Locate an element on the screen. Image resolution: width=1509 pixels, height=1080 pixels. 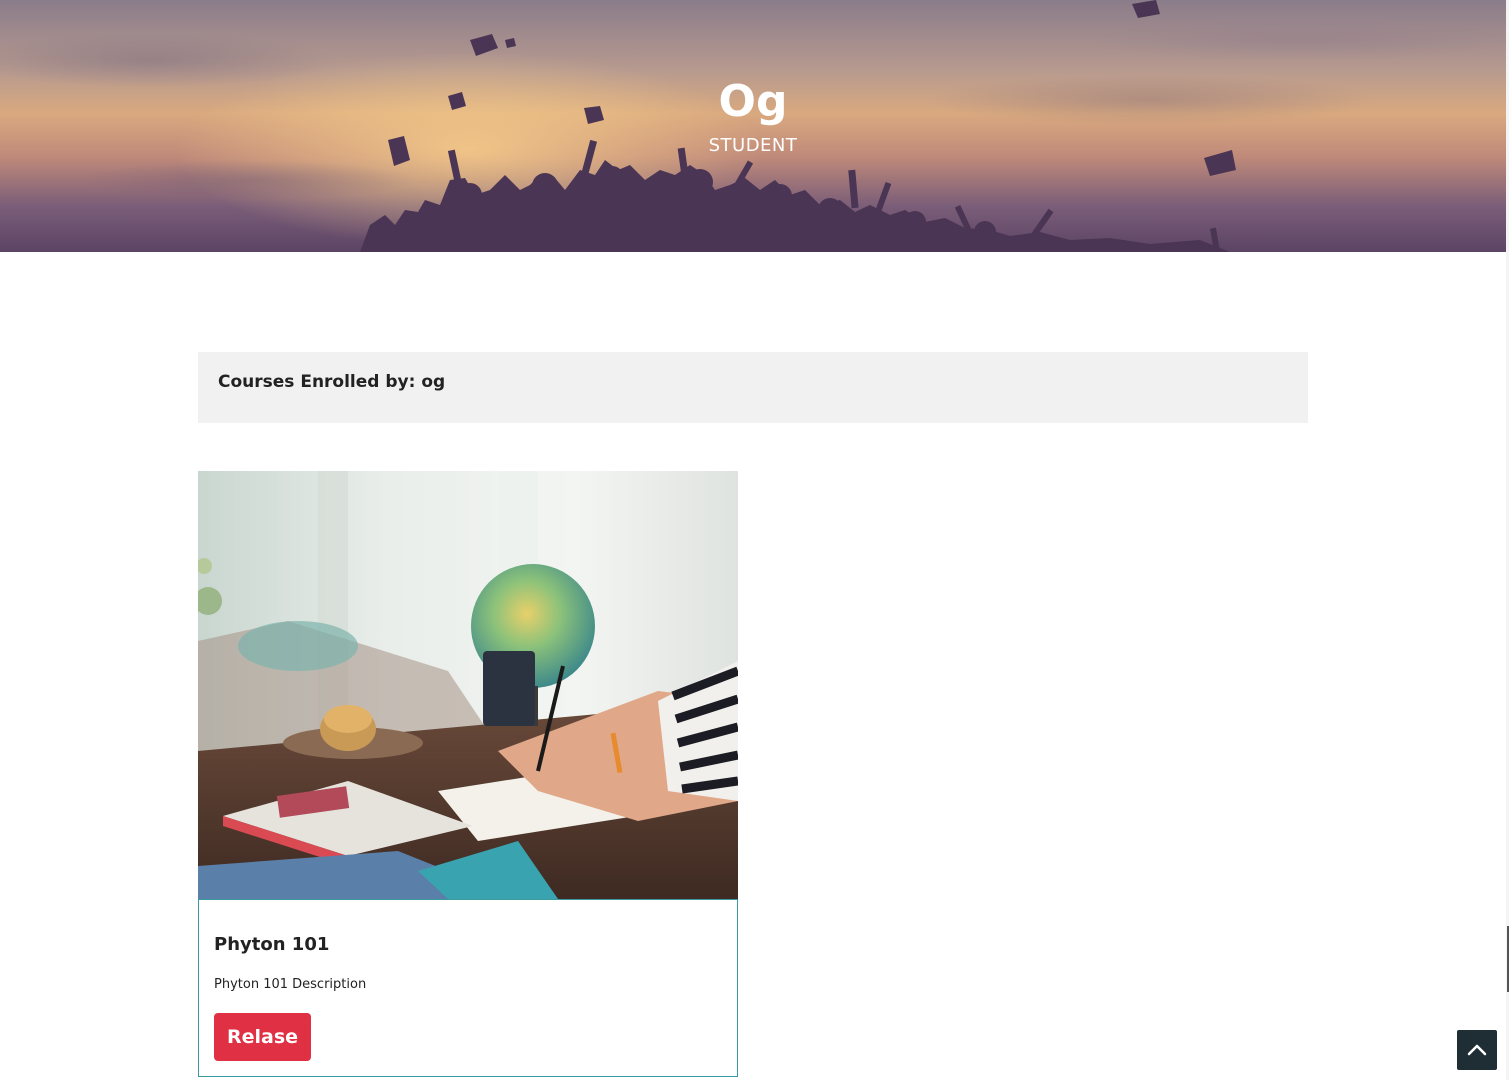
chevron-up-icon is located at coordinates (1477, 1050).